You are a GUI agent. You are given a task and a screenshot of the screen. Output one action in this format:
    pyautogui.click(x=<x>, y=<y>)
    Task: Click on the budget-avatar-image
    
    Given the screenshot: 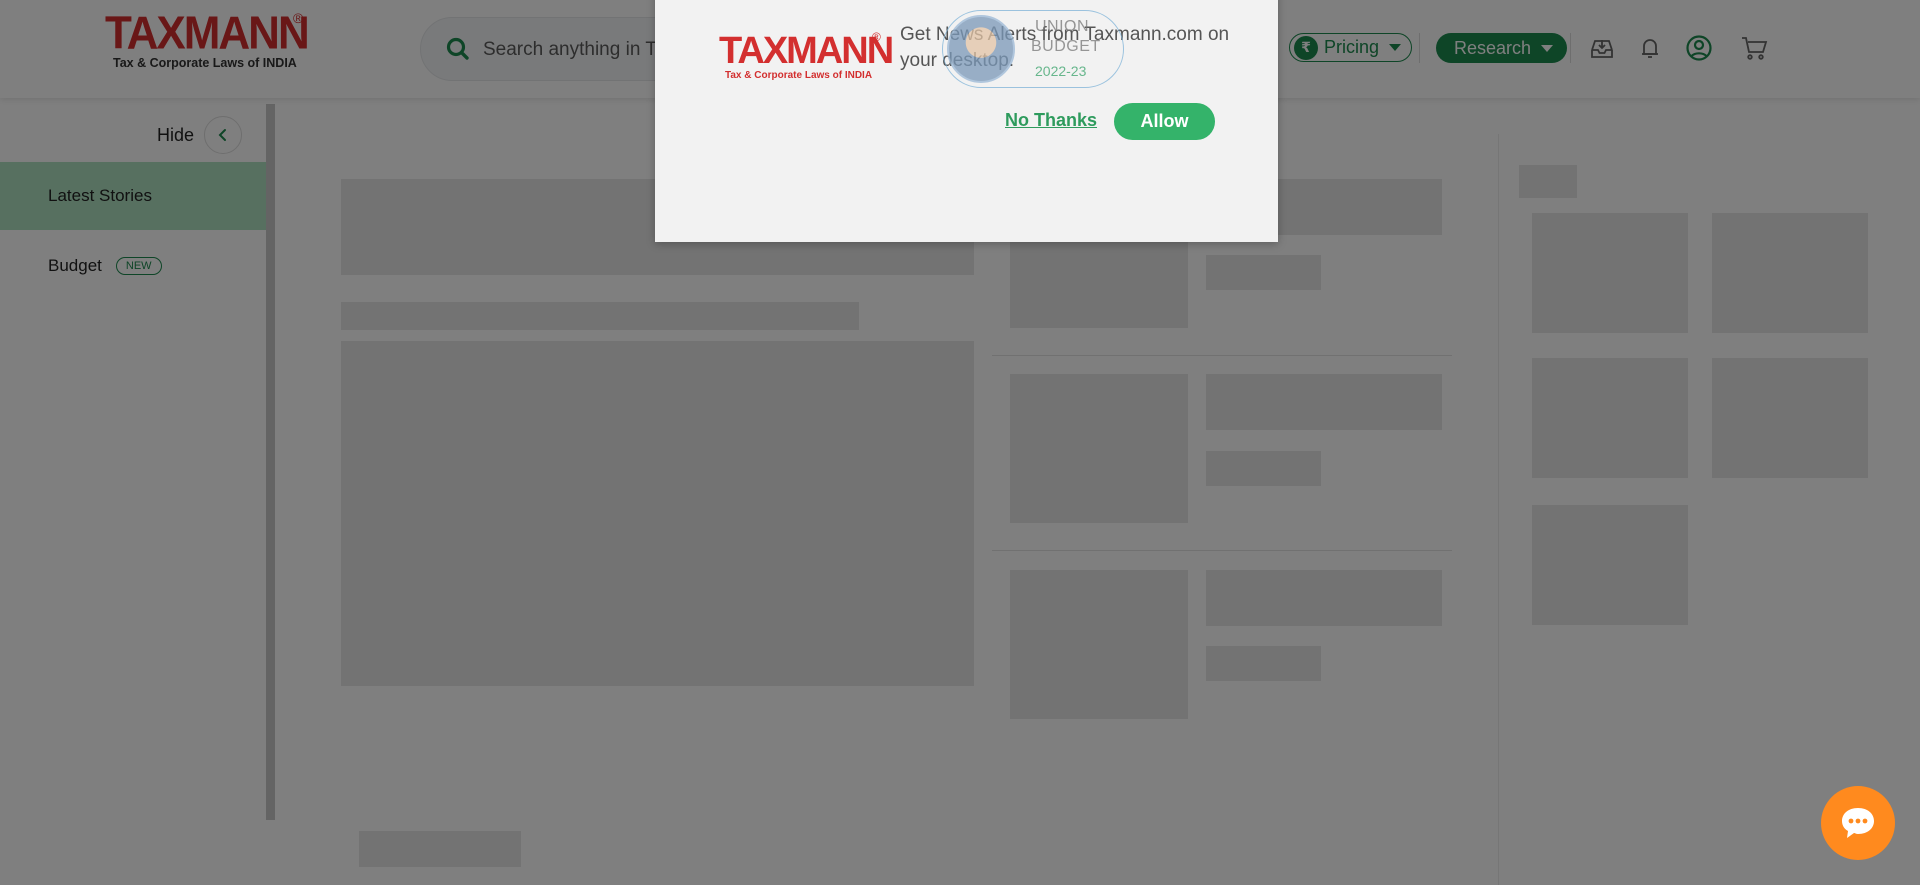 What is the action you would take?
    pyautogui.click(x=981, y=49)
    